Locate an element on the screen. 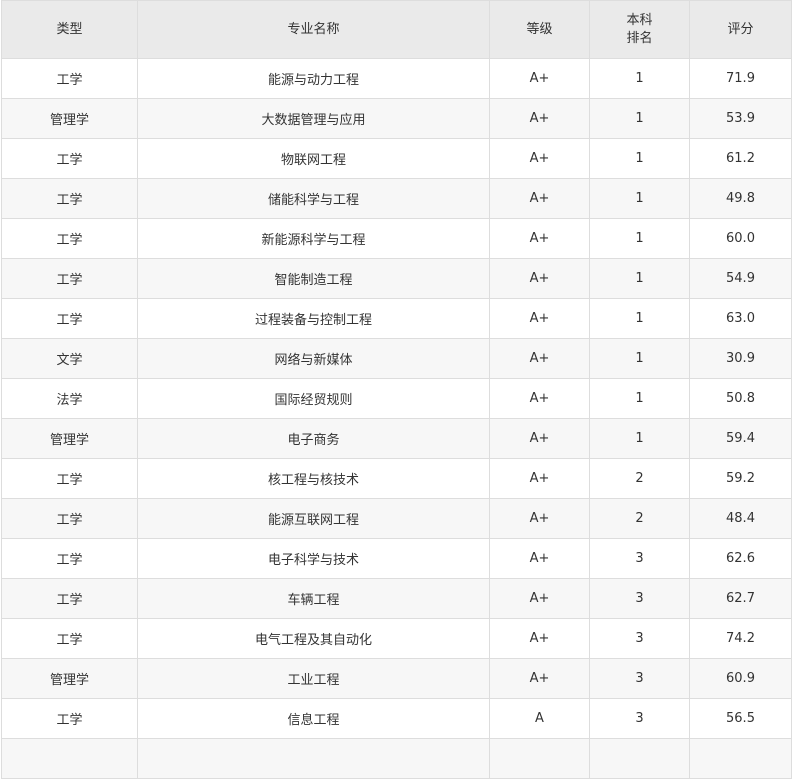 This screenshot has width=793, height=779. cell-score: 62.6 is located at coordinates (740, 558).